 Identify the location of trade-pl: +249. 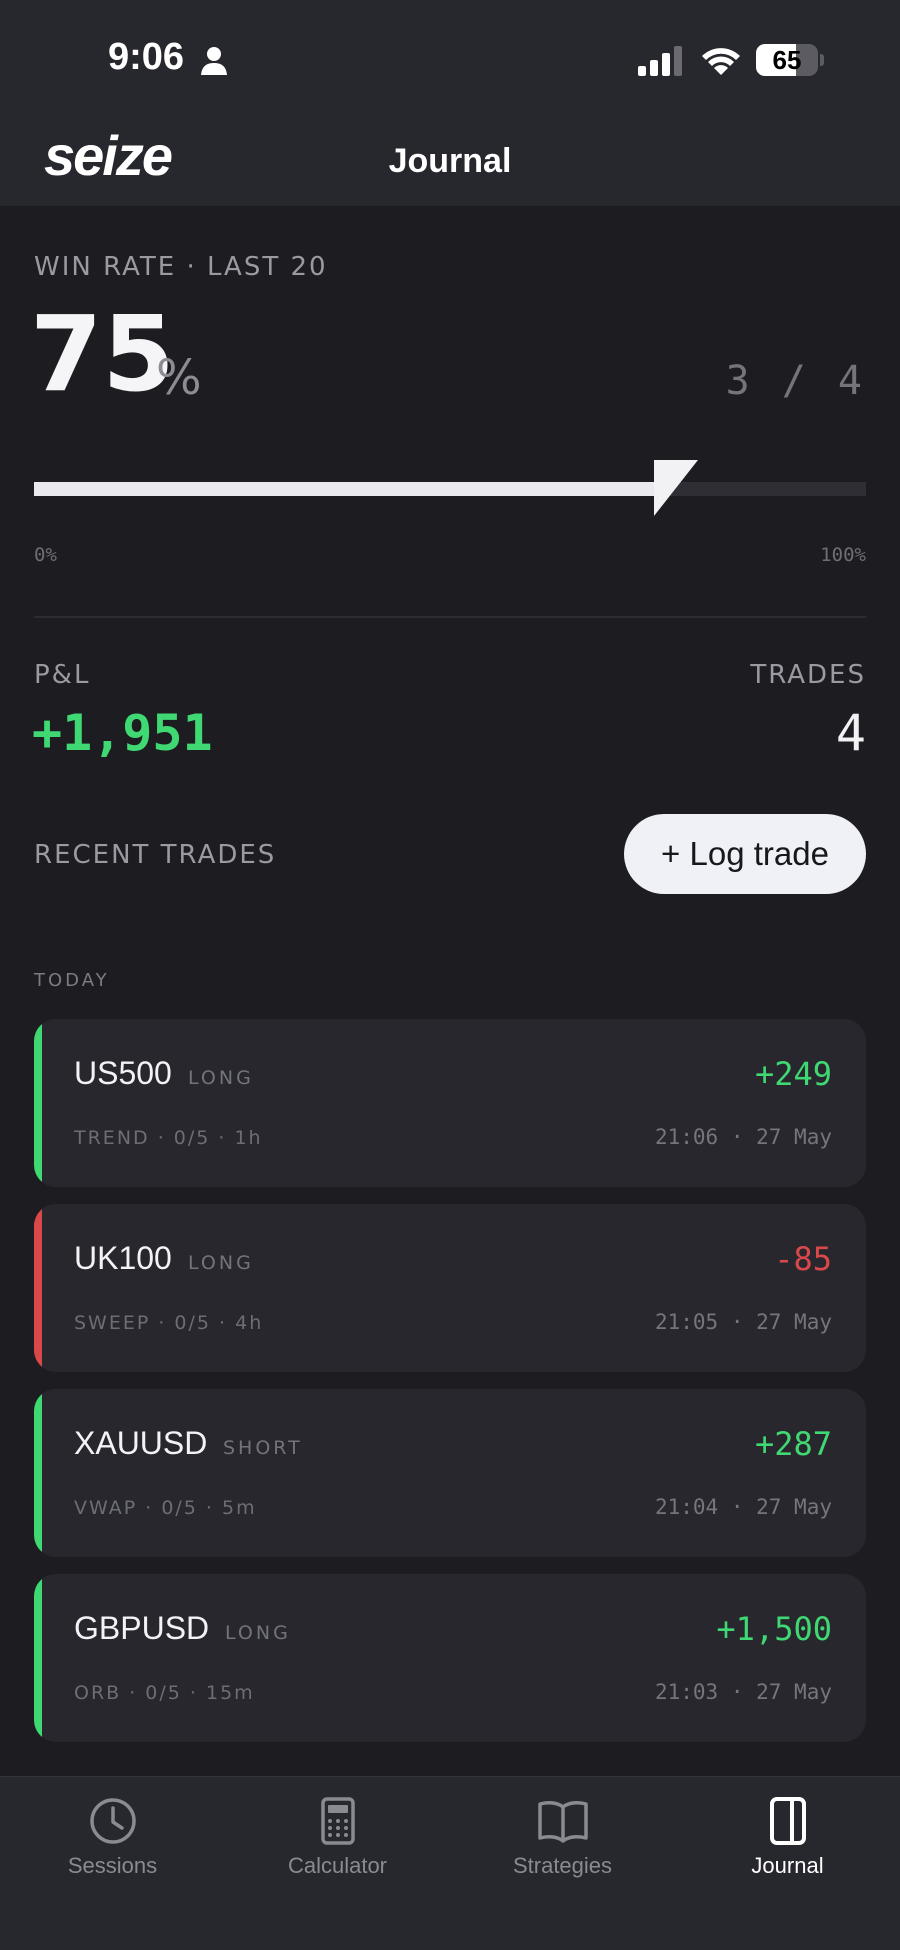
(793, 1074).